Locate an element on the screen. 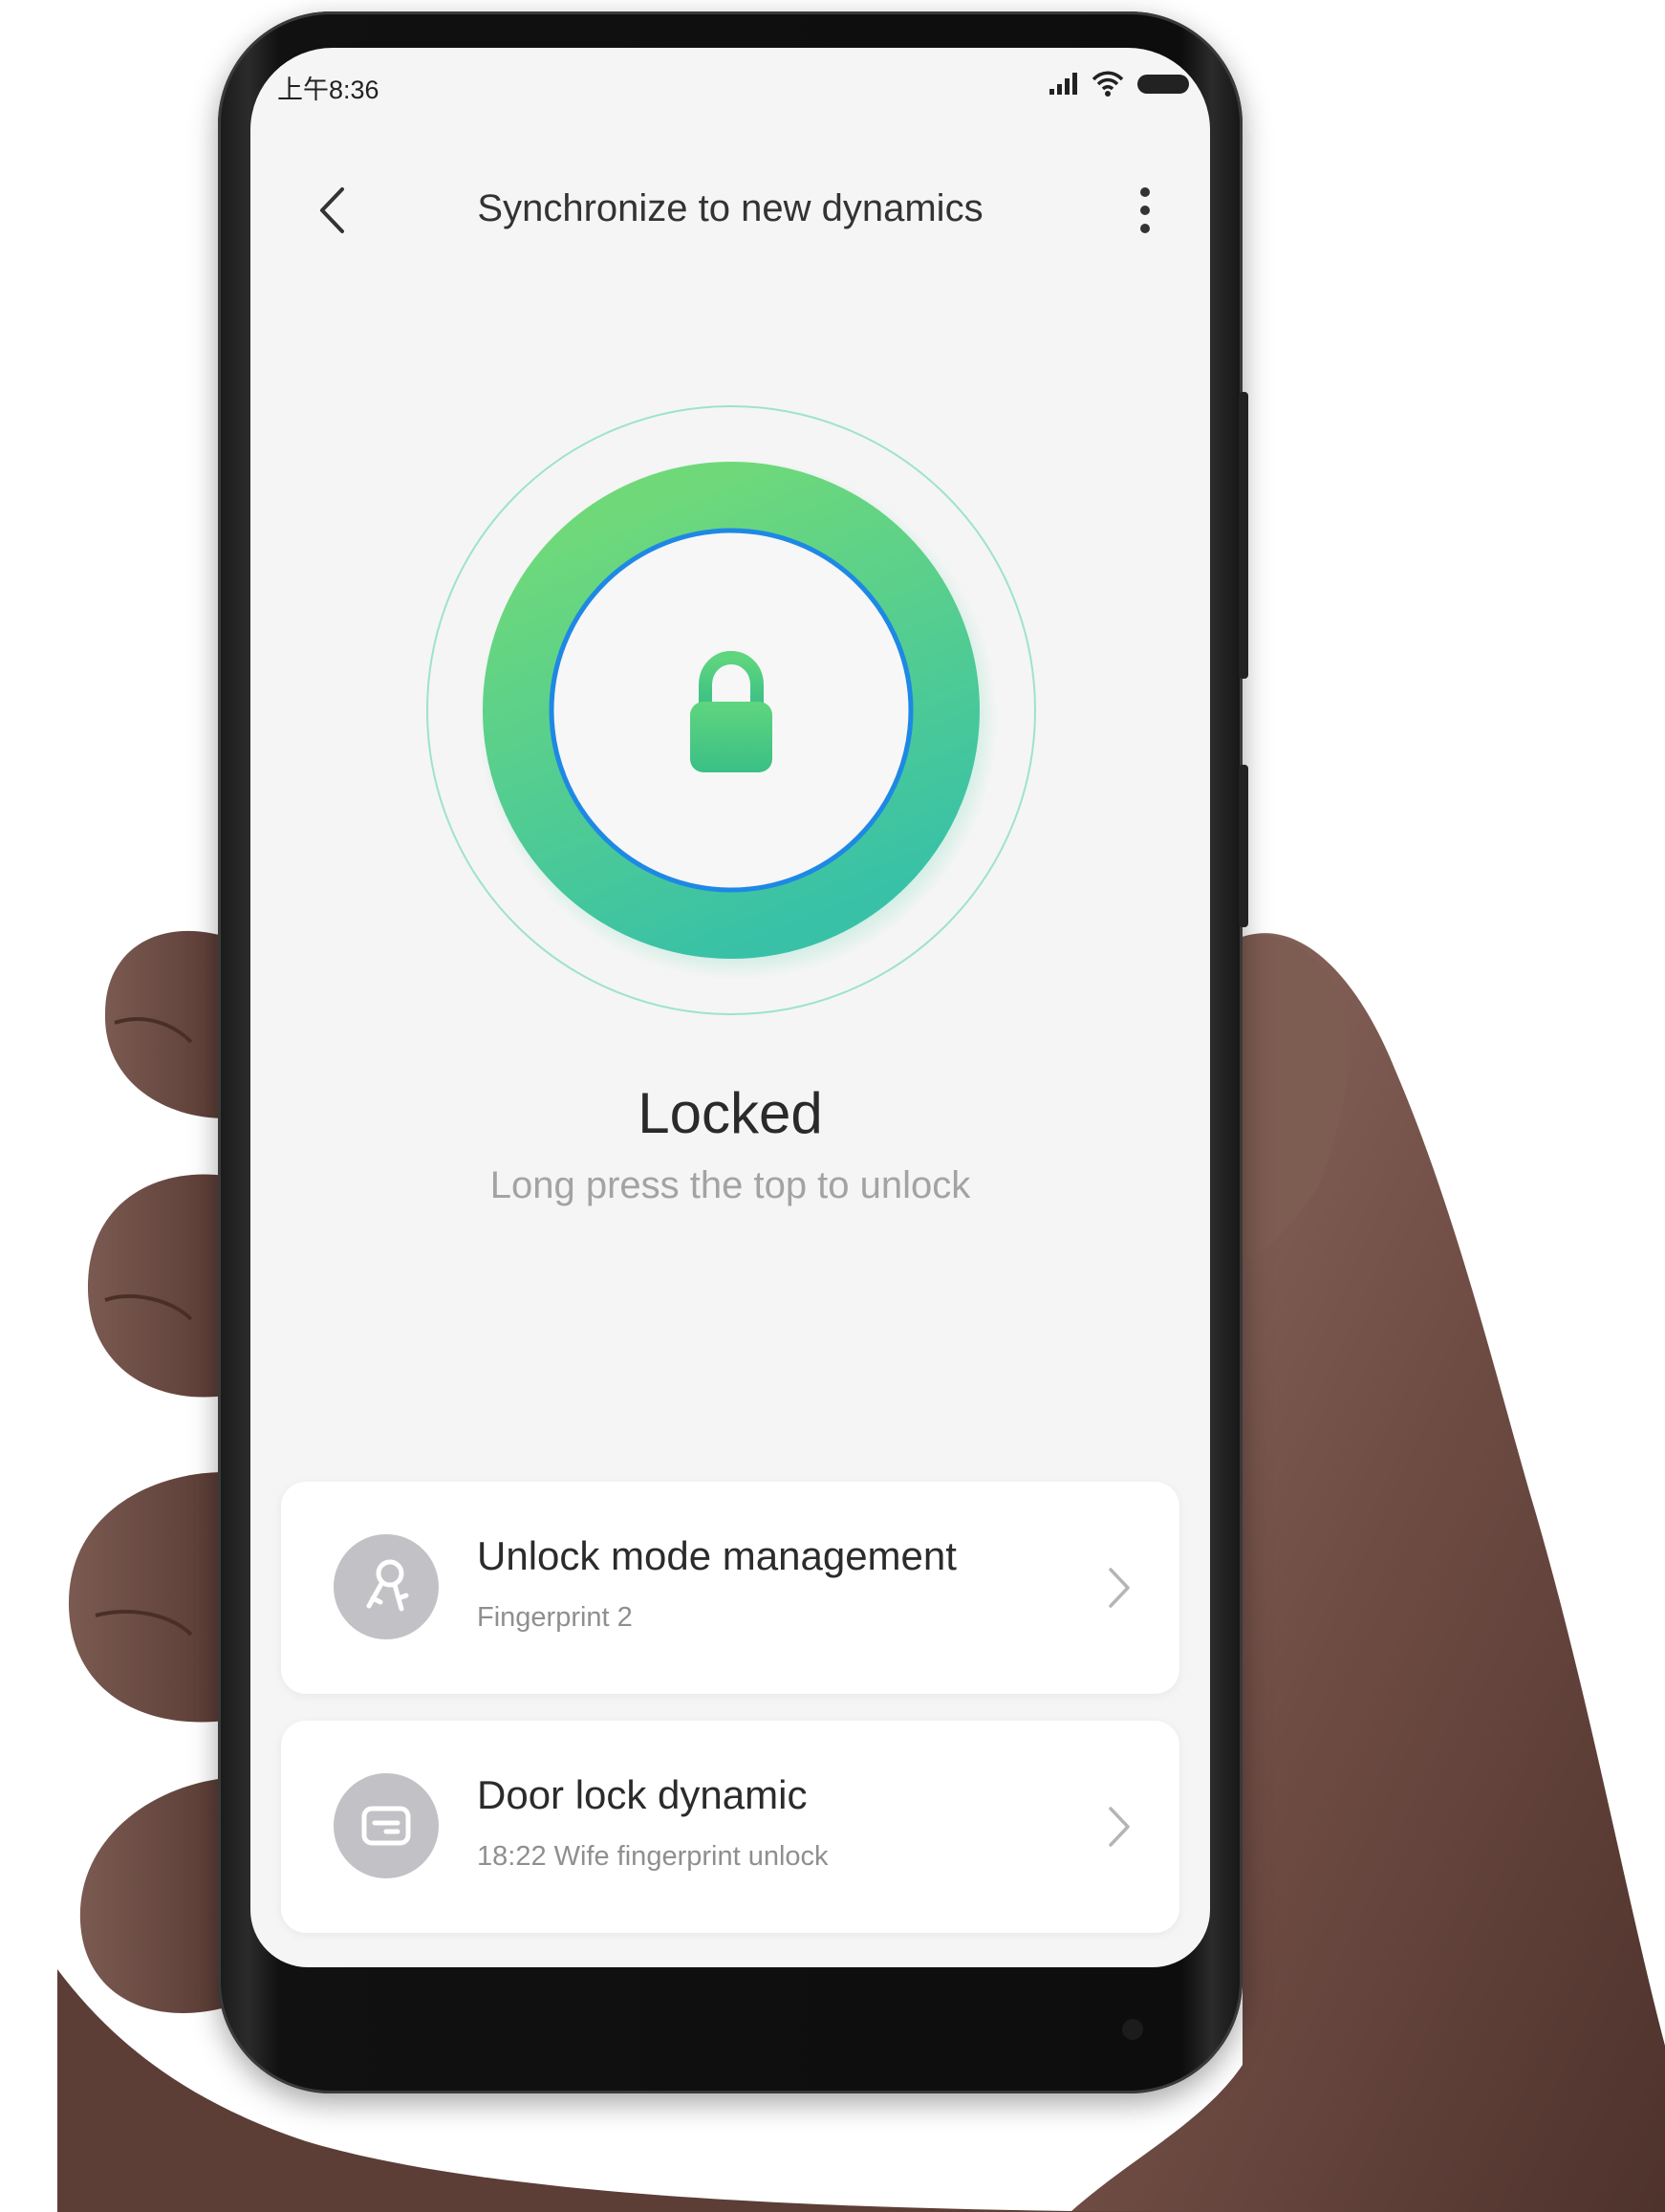 The height and width of the screenshot is (2212, 1665). unlock-mode-card: Unlock mode management Fingerprint 2 is located at coordinates (730, 1588).